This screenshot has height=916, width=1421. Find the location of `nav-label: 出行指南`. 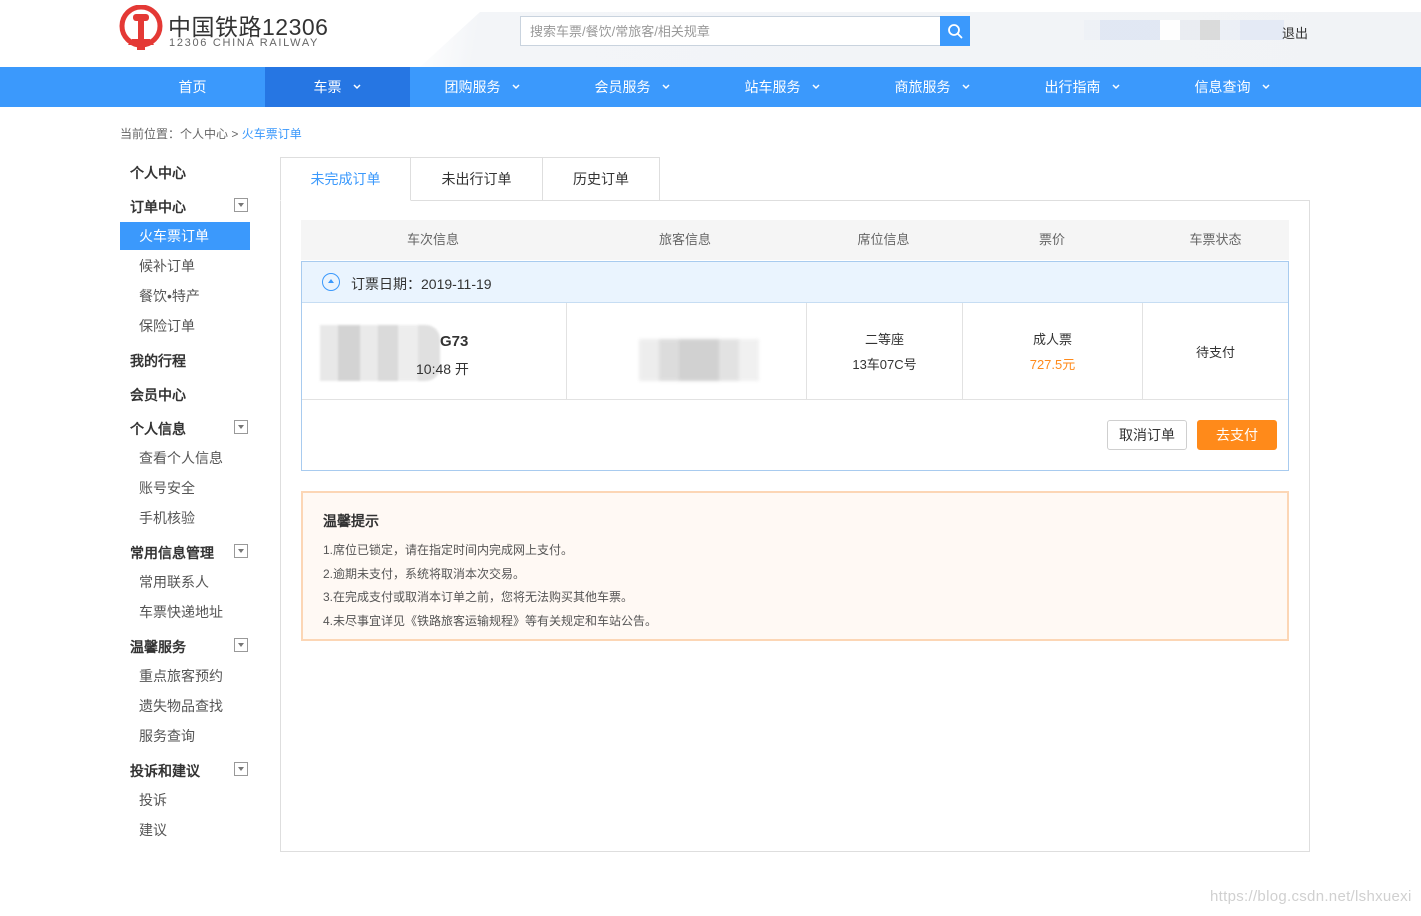

nav-label: 出行指南 is located at coordinates (1072, 87).